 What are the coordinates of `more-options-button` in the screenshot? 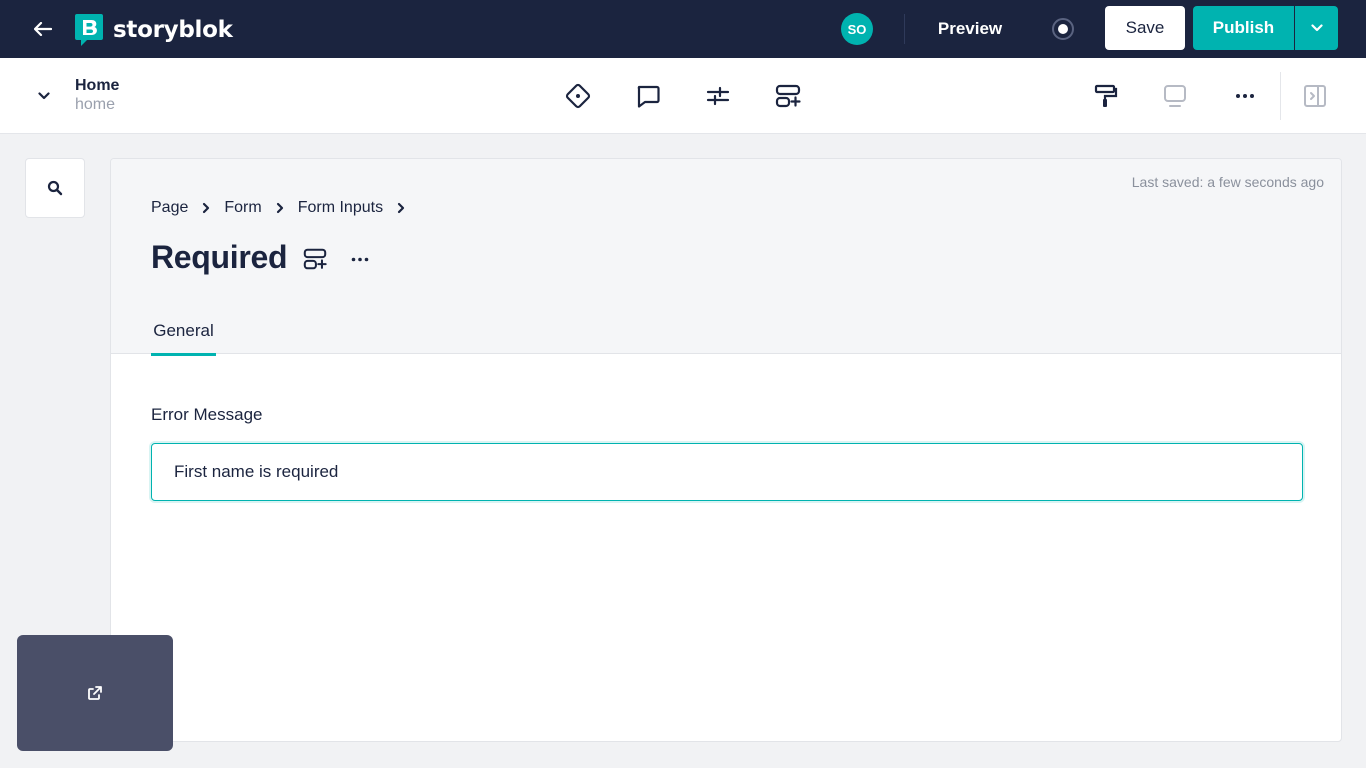 It's located at (1245, 96).